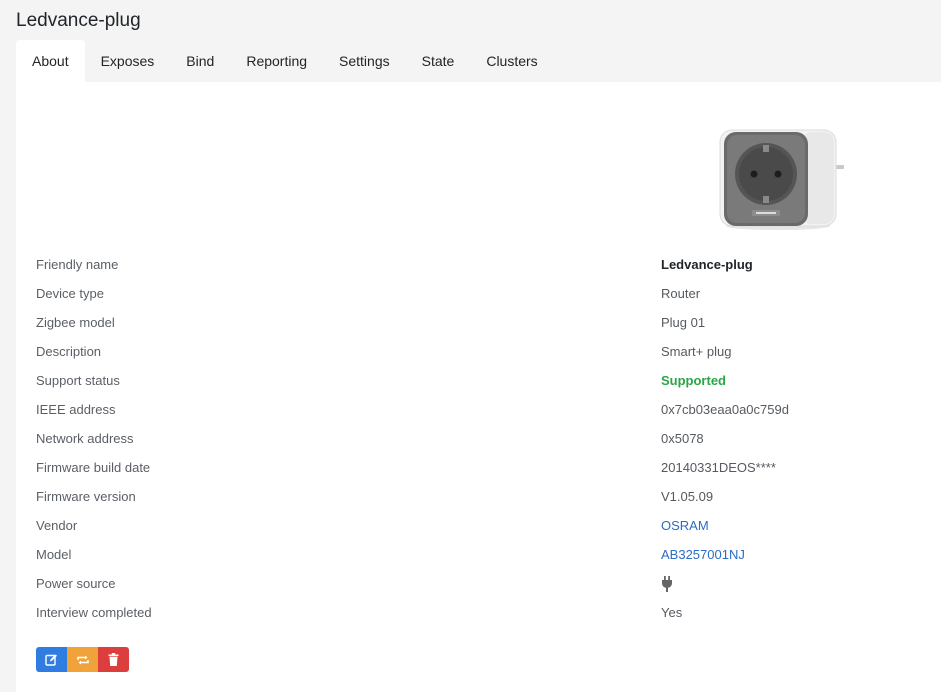 The image size is (941, 692). I want to click on plug-icon, so click(667, 584).